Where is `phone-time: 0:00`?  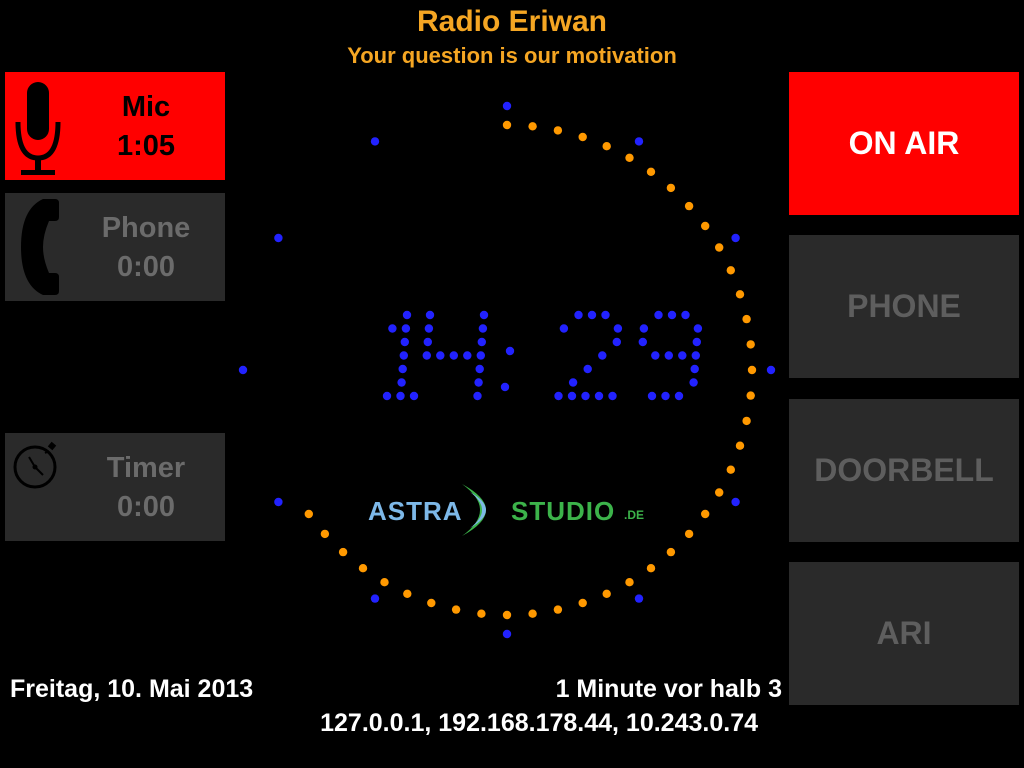 phone-time: 0:00 is located at coordinates (146, 267).